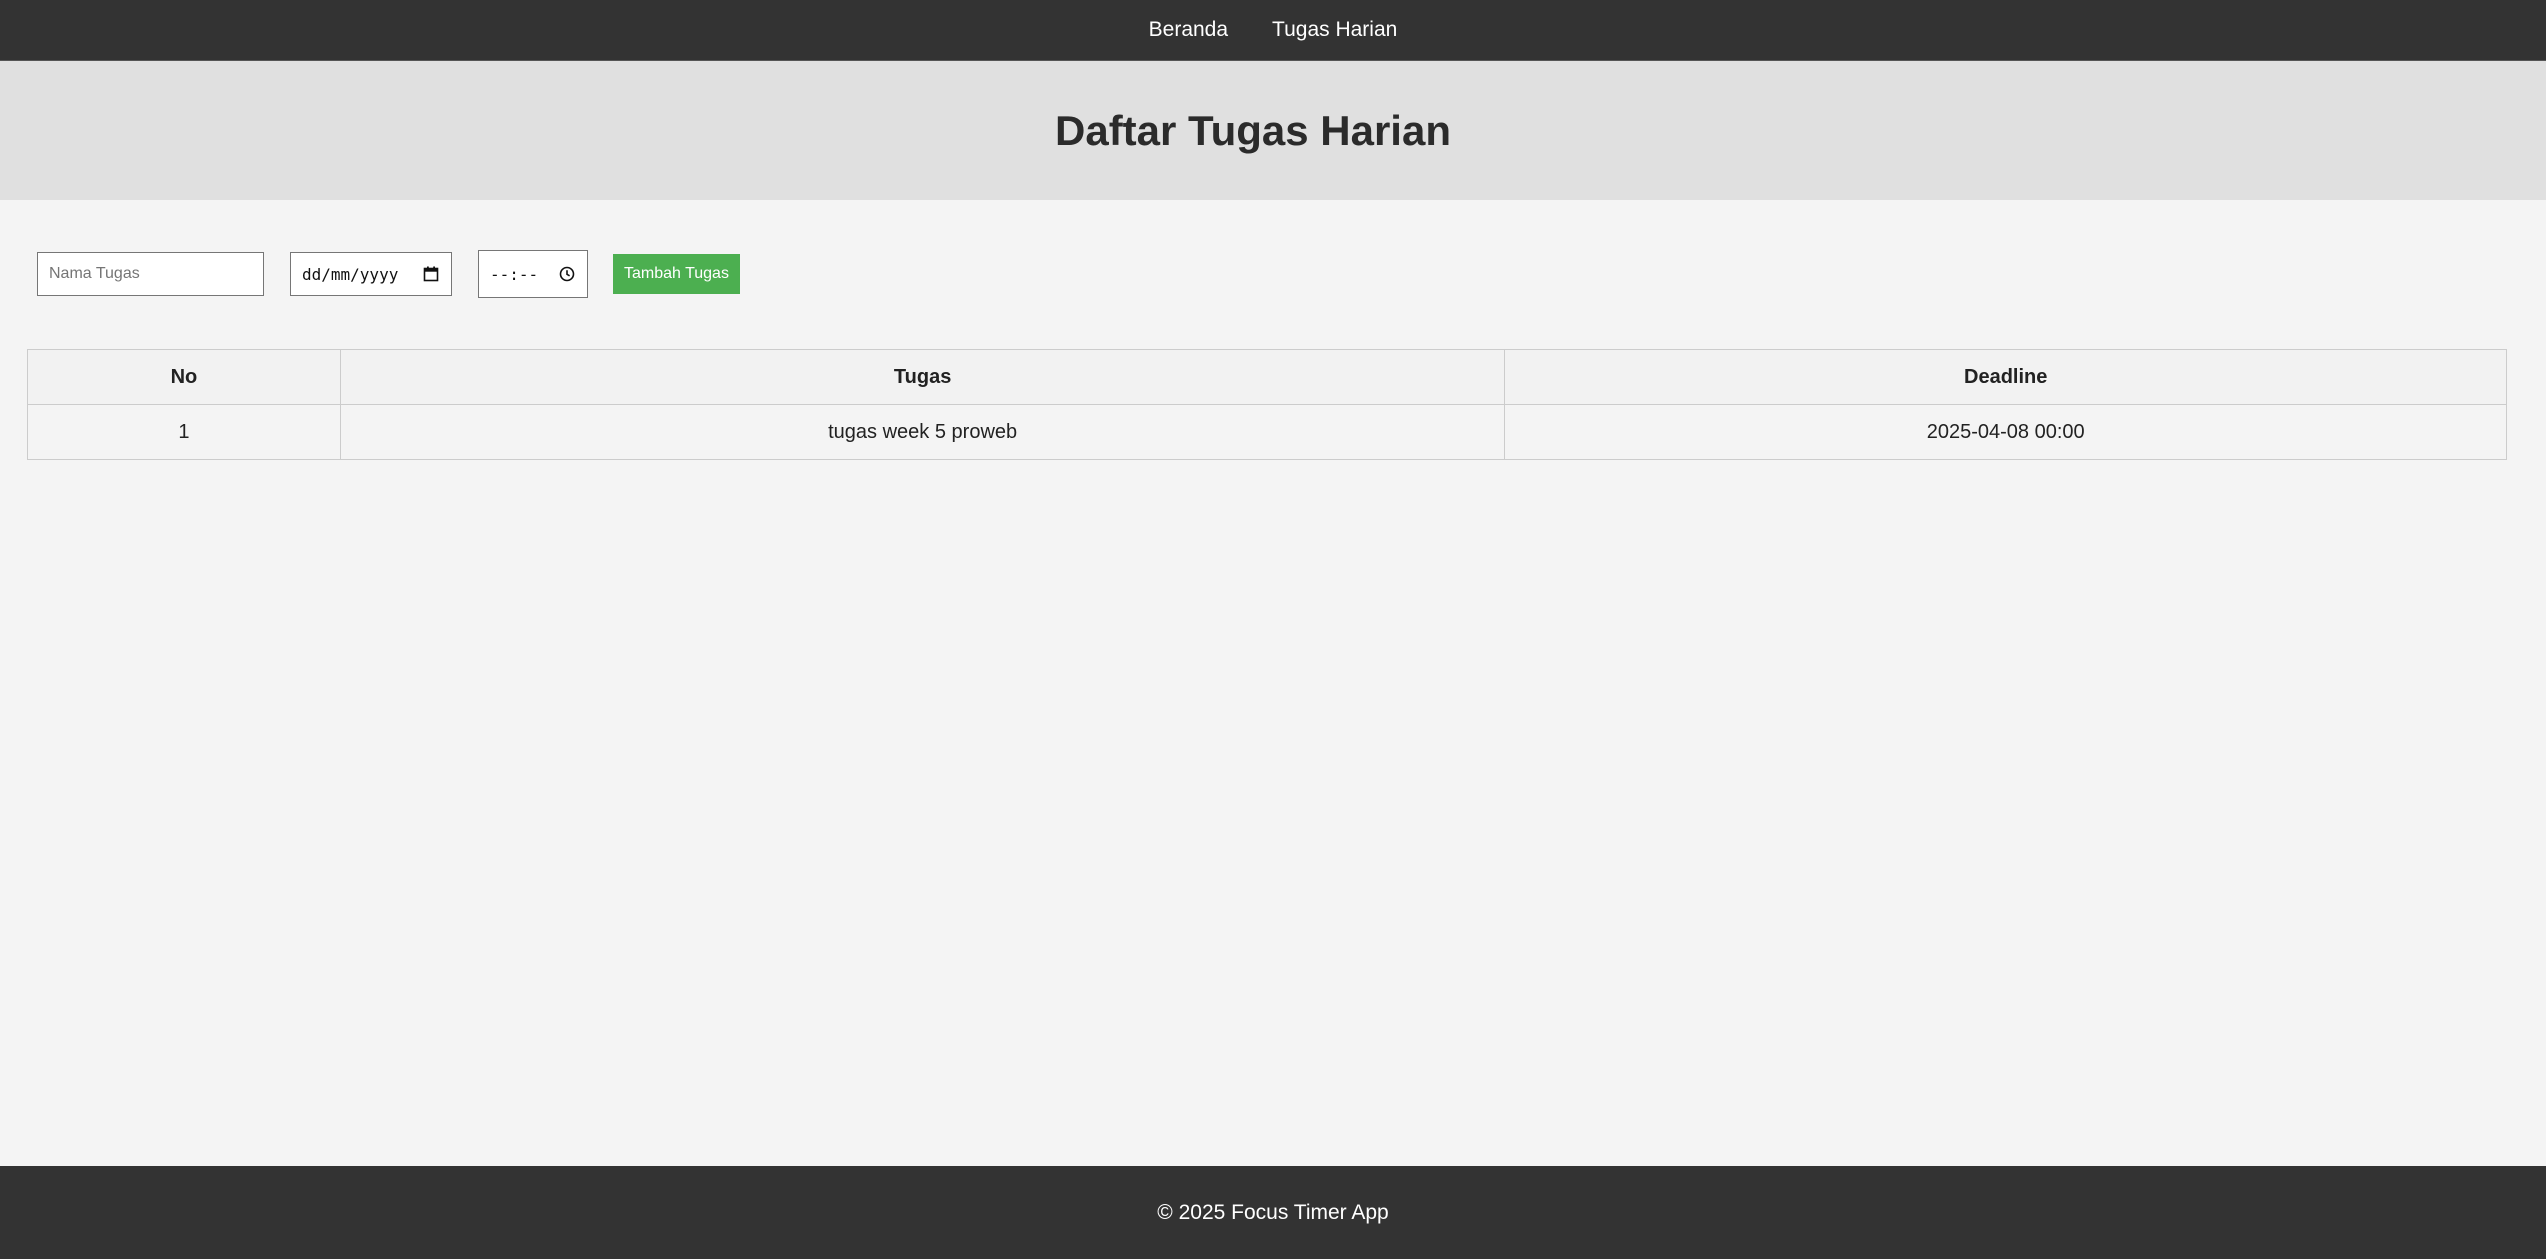 The width and height of the screenshot is (2546, 1259). I want to click on table-row: 1 tugas week 5 proweb 2025-04-08 00:00, so click(1267, 432).